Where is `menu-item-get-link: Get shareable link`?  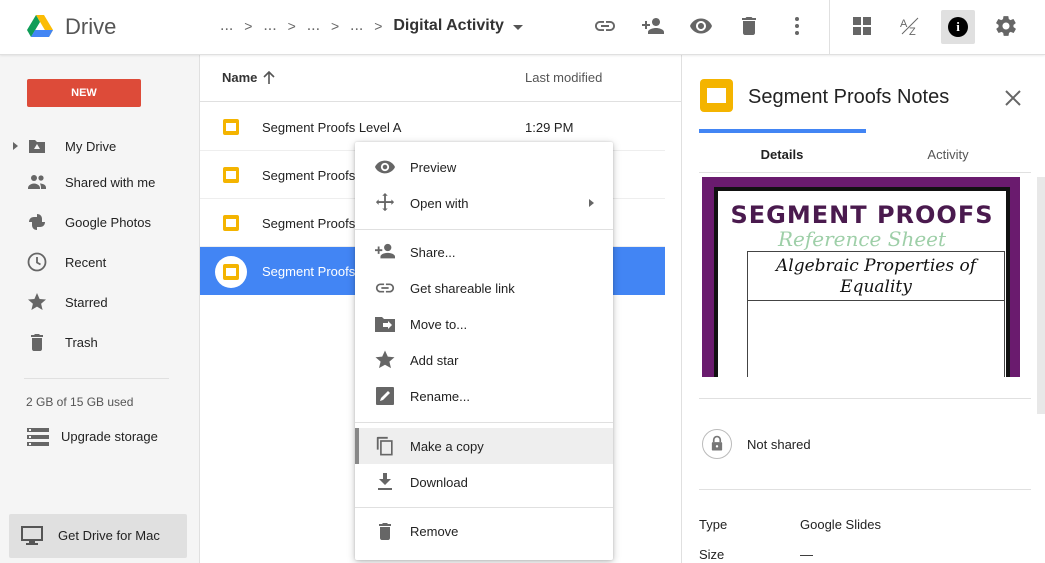 menu-item-get-link: Get shareable link is located at coordinates (484, 288).